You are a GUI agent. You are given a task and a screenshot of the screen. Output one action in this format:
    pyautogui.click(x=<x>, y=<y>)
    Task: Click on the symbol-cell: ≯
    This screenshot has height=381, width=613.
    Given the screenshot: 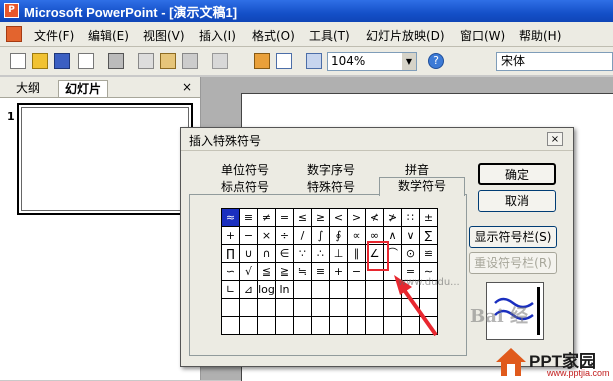 What is the action you would take?
    pyautogui.click(x=392, y=217)
    